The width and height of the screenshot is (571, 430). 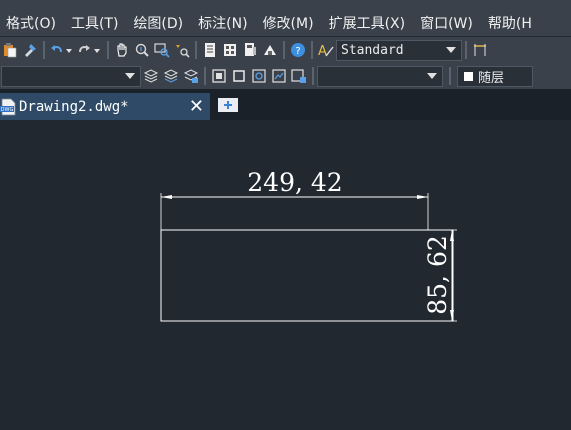 I want to click on undo-icon, so click(x=62, y=50).